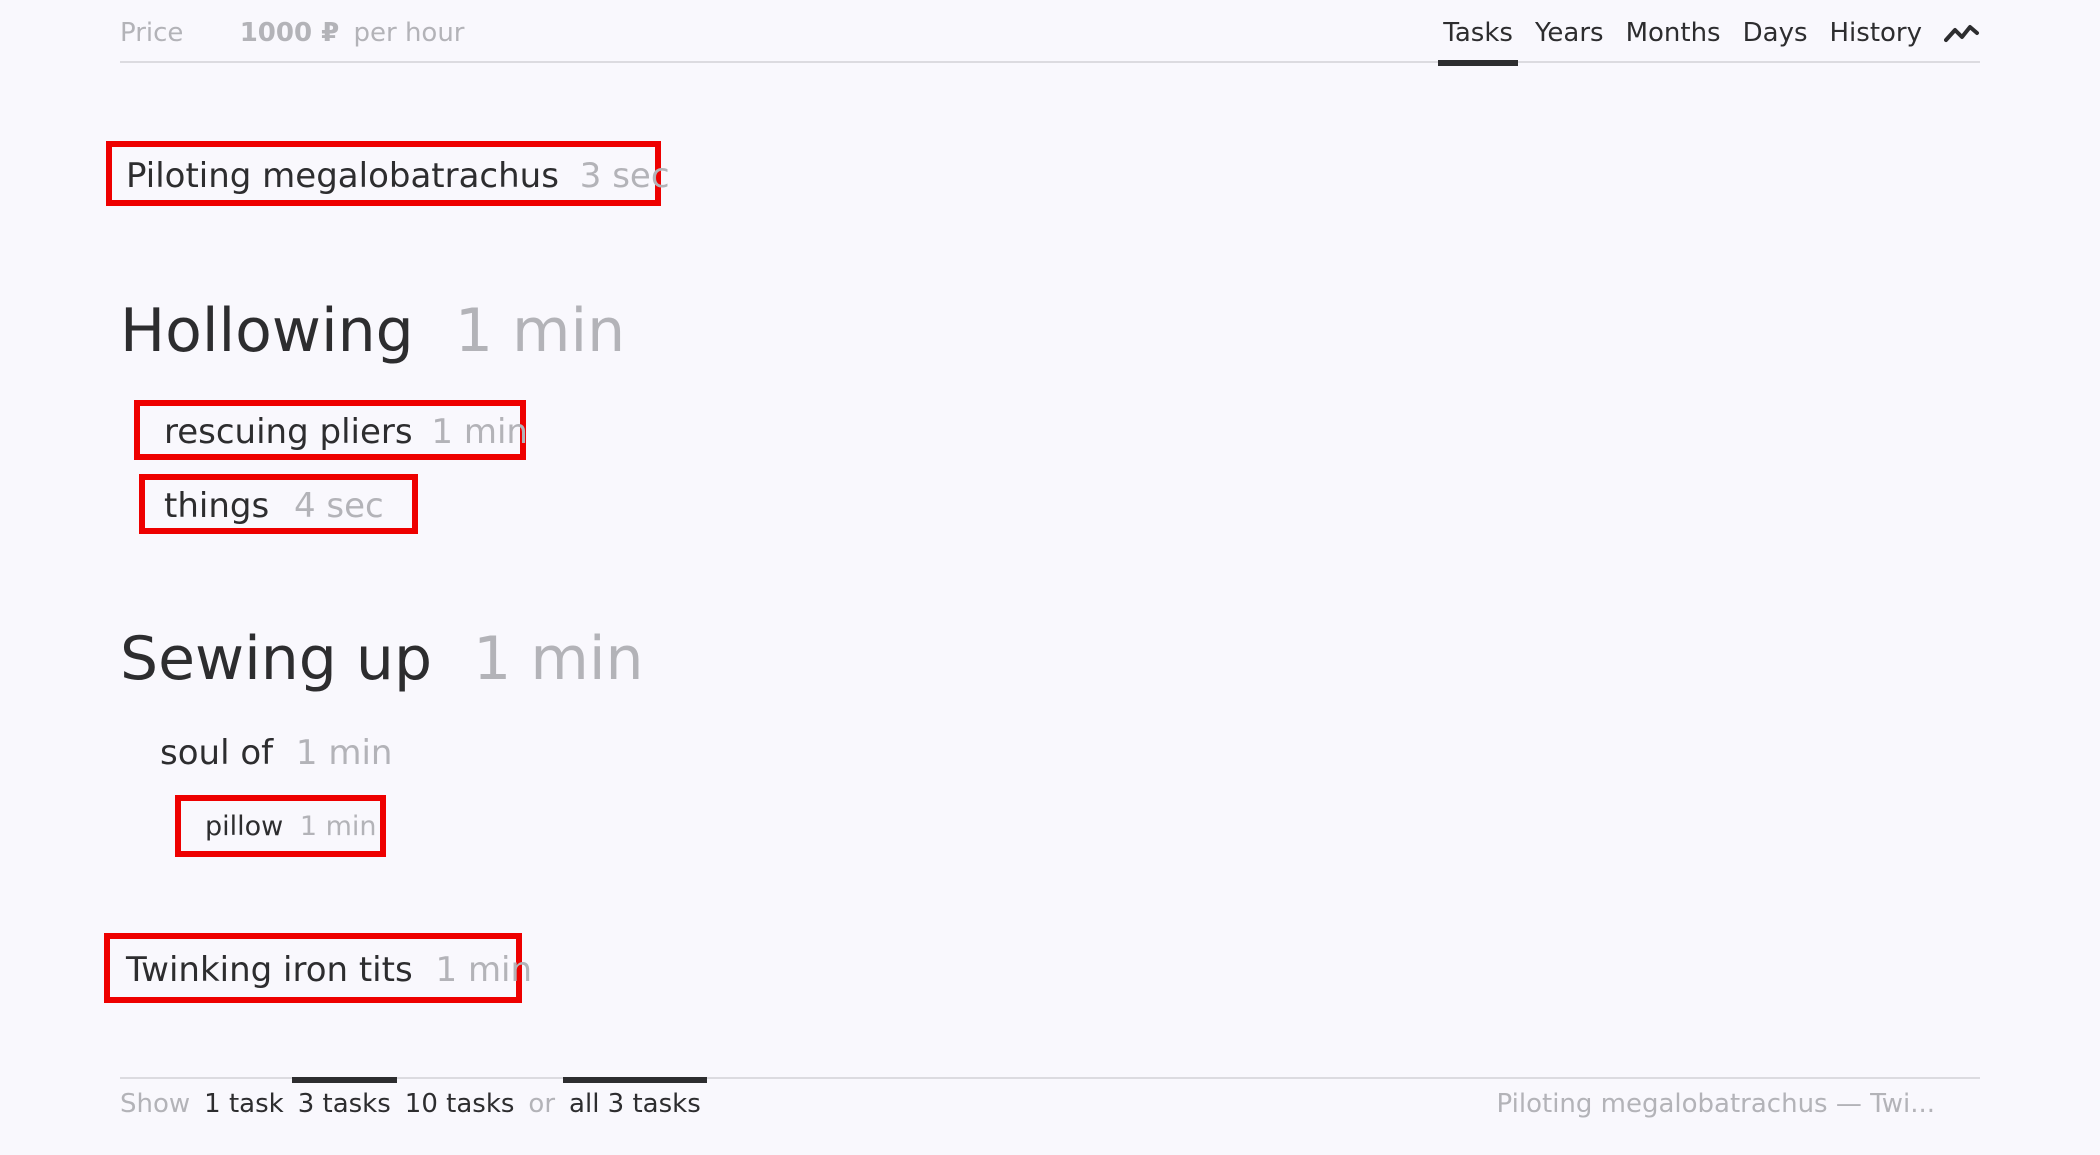 This screenshot has width=2100, height=1155. Describe the element at coordinates (1478, 42) in the screenshot. I see `tab-tasks: Tasks` at that location.